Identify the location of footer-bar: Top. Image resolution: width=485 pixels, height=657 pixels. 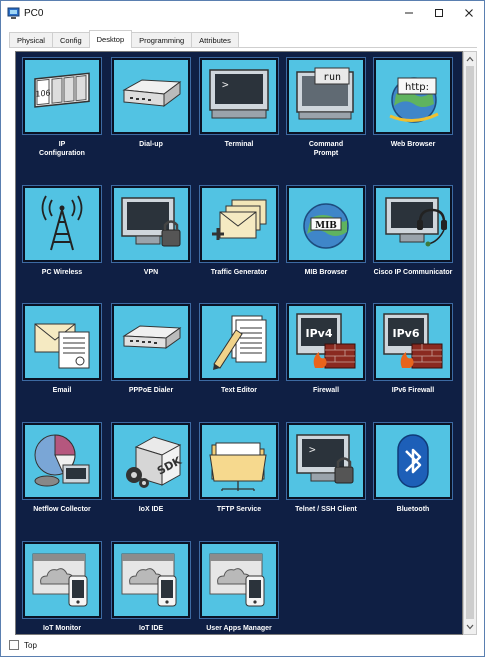
(23, 645).